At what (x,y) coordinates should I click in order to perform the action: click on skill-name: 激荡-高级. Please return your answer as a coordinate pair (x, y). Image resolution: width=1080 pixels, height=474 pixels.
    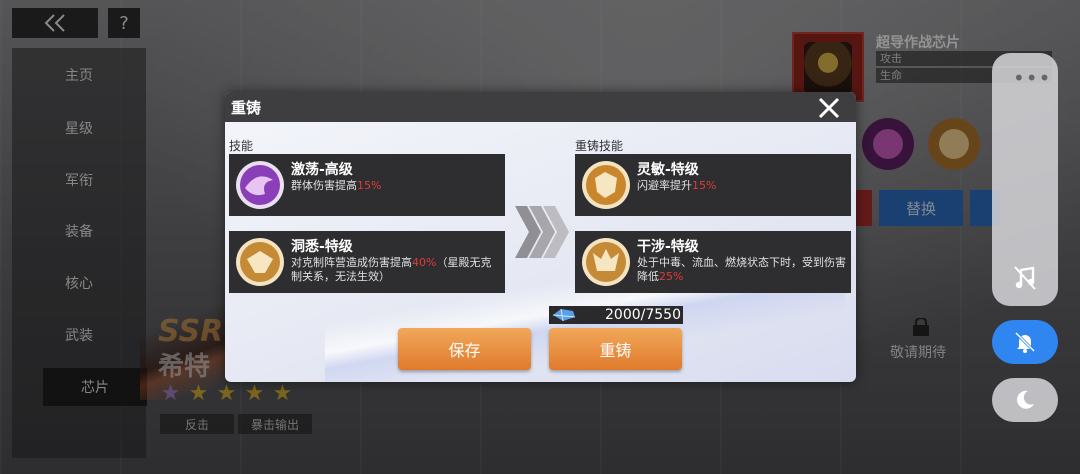
    Looking at the image, I should click on (322, 170).